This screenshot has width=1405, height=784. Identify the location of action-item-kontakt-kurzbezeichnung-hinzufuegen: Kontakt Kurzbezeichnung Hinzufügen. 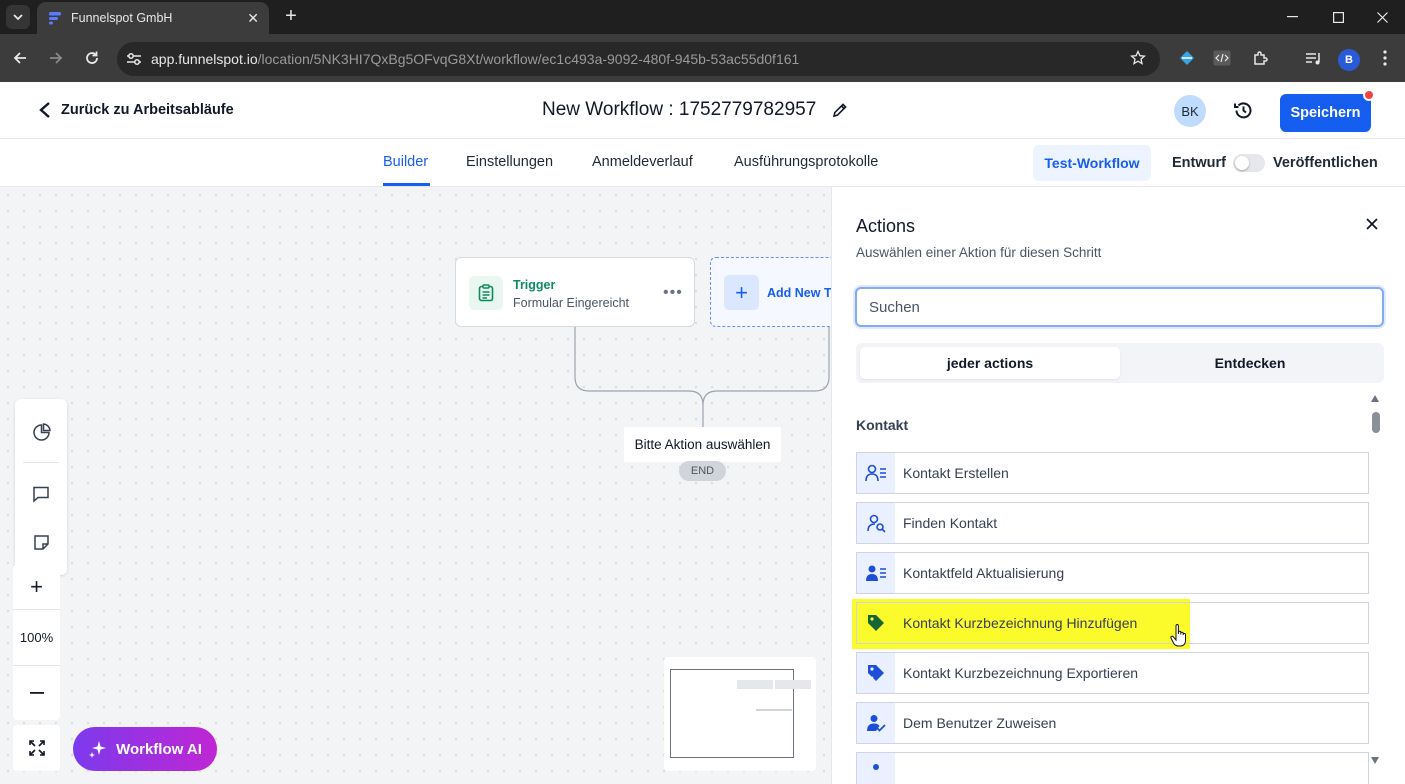
(1112, 623).